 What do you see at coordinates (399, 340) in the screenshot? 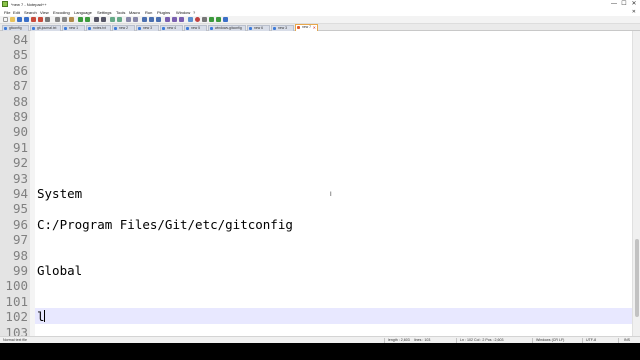
I see `status-length: length : 2,603` at bounding box center [399, 340].